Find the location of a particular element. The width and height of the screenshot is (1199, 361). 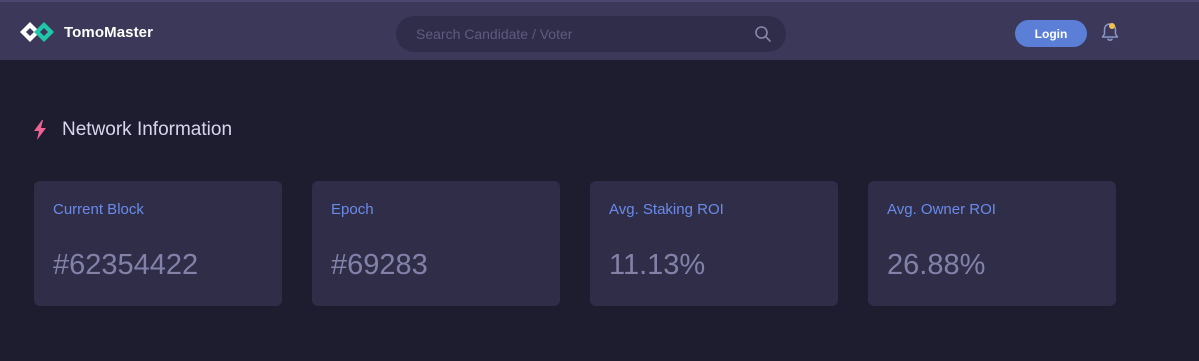

card-value: 26.88% is located at coordinates (936, 265).